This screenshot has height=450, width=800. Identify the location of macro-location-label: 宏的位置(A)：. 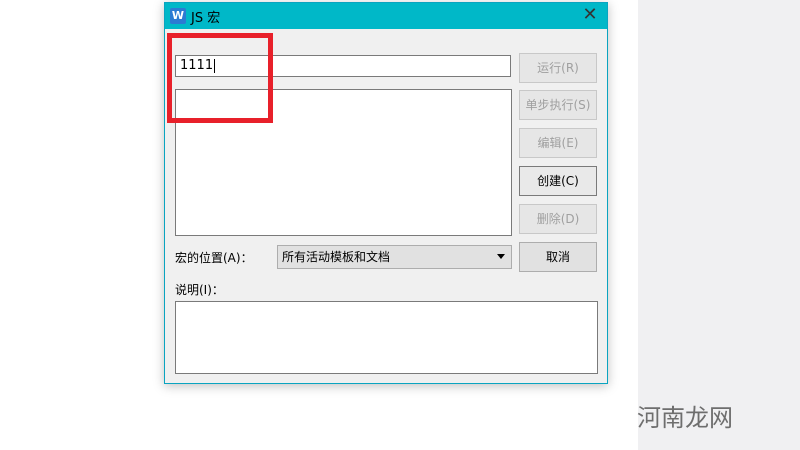
(214, 258).